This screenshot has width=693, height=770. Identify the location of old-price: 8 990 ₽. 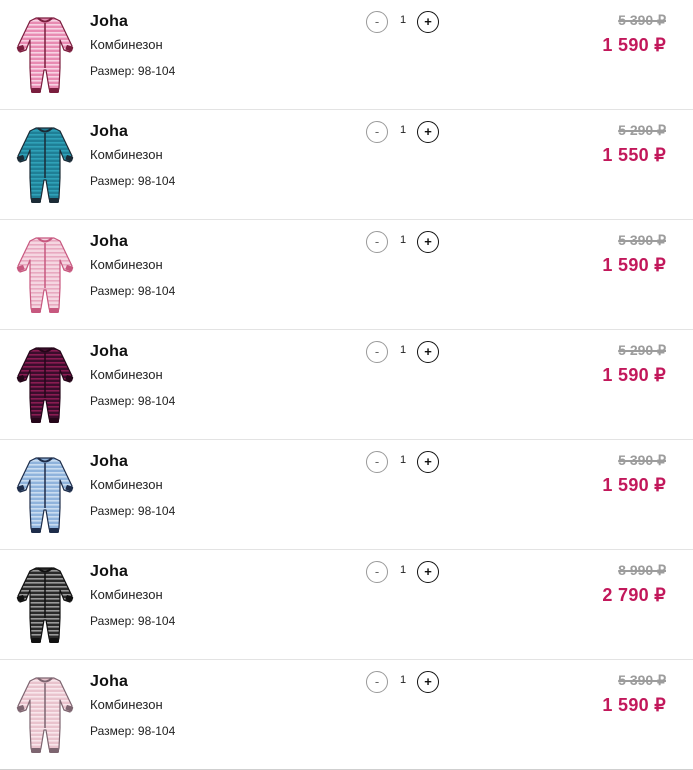
(642, 570).